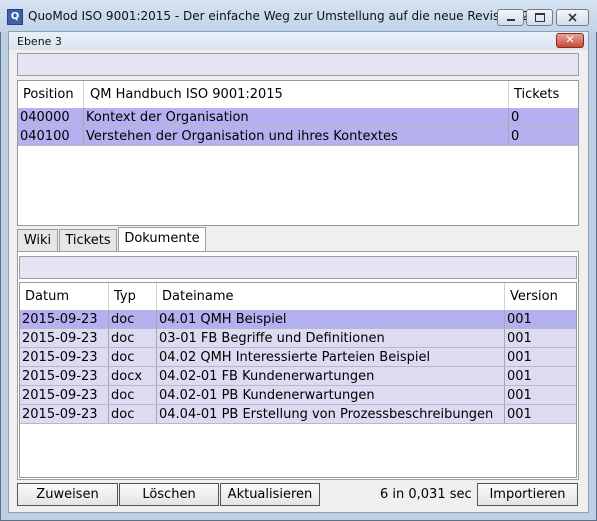  Describe the element at coordinates (298, 41) in the screenshot. I see `inner-title-bar` at that location.